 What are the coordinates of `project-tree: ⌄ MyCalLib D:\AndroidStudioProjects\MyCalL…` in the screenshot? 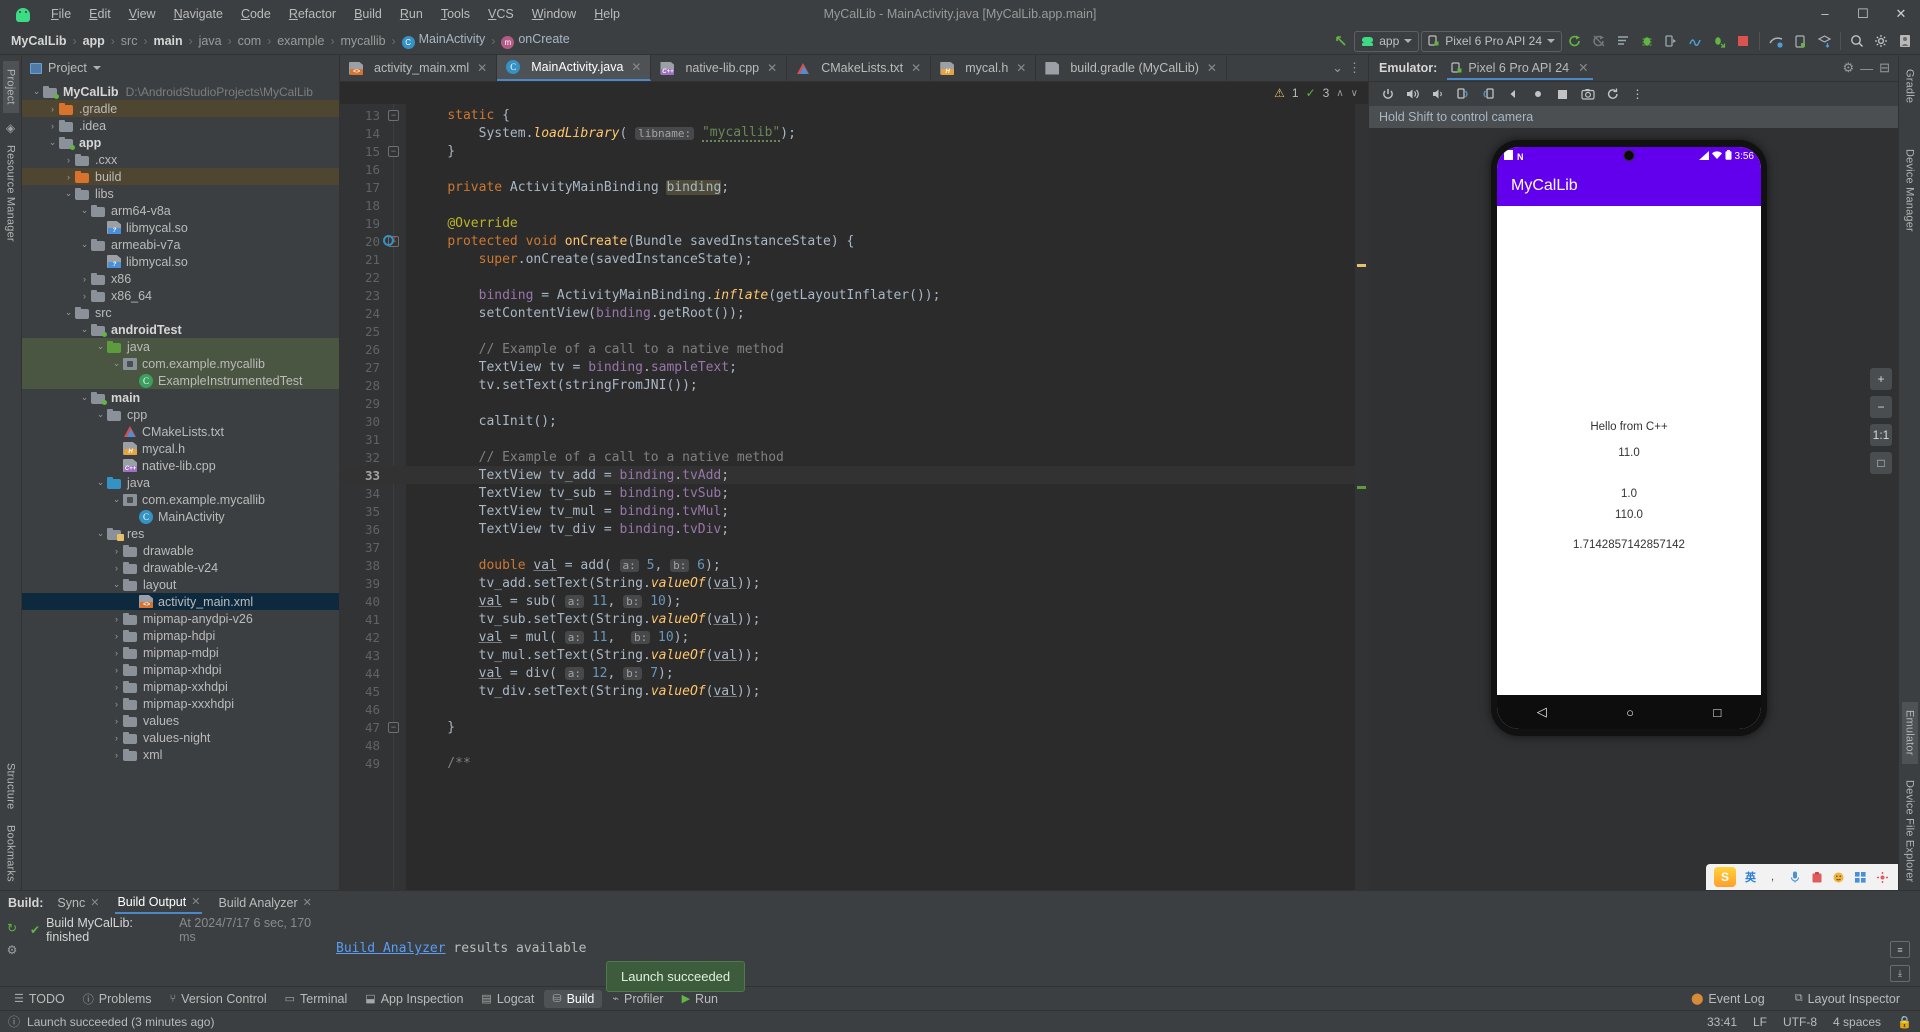 It's located at (180, 485).